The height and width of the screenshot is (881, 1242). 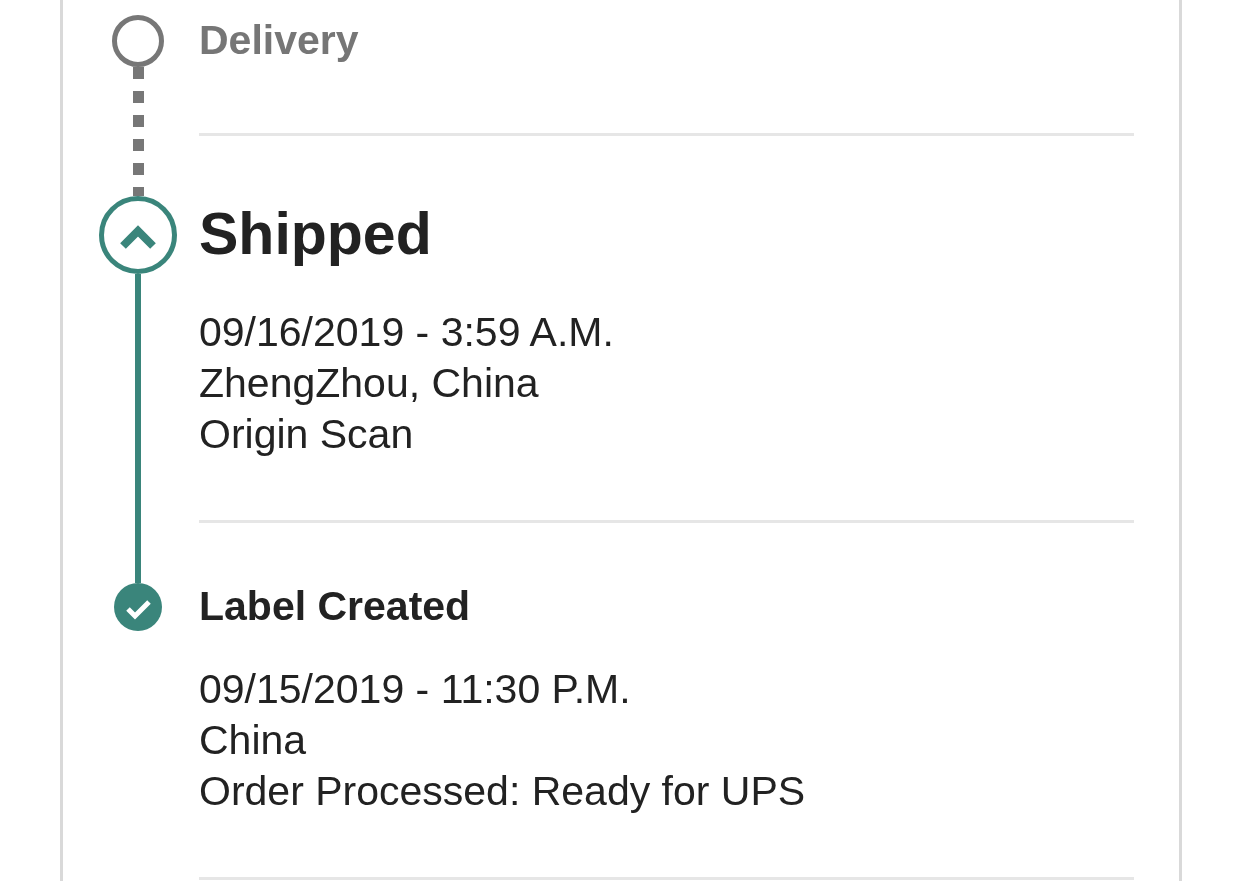 I want to click on event-title: Delivery, so click(x=279, y=41).